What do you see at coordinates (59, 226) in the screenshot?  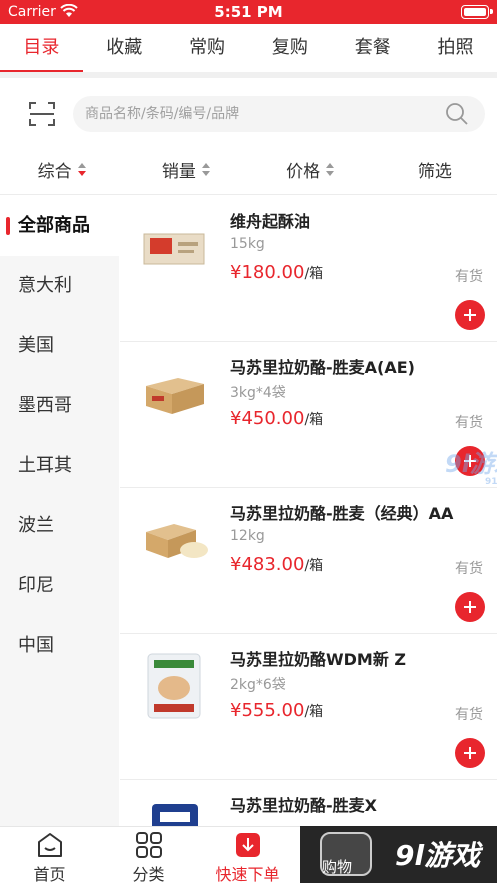 I see `category-item-all: 全部商品` at bounding box center [59, 226].